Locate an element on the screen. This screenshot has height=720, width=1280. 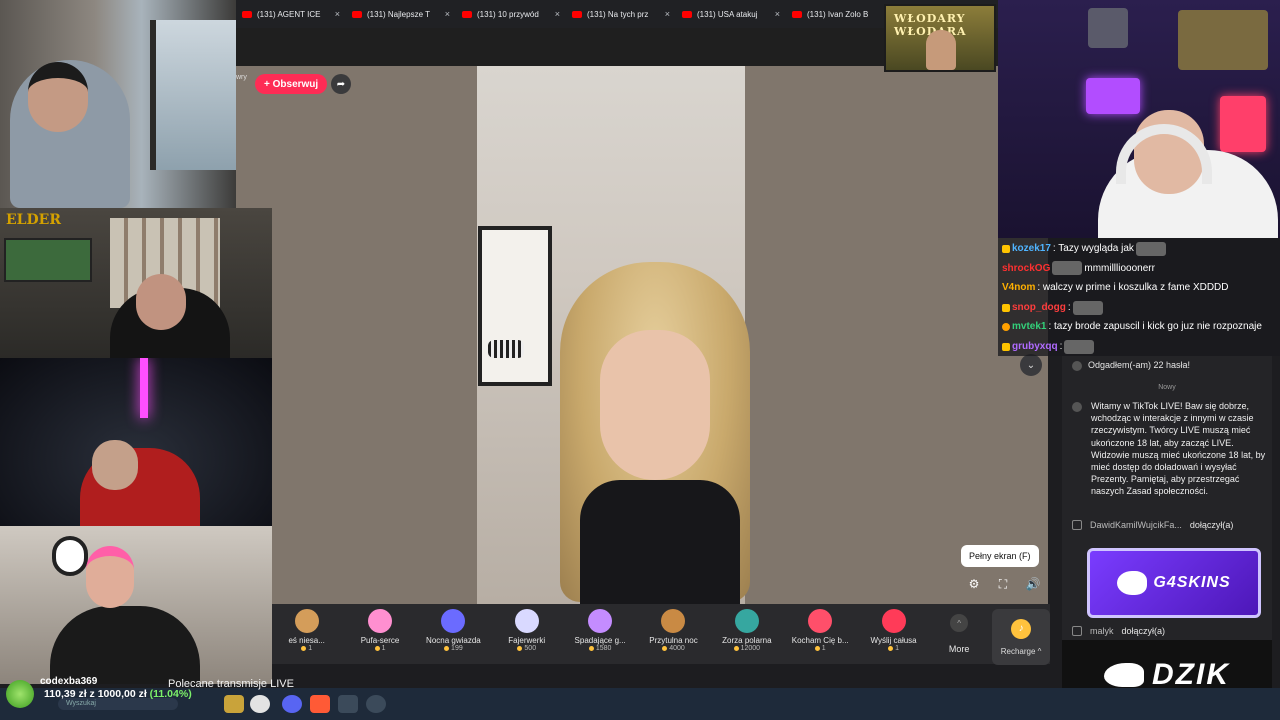
gift-name: Zorza polarna is located at coordinates (747, 640).